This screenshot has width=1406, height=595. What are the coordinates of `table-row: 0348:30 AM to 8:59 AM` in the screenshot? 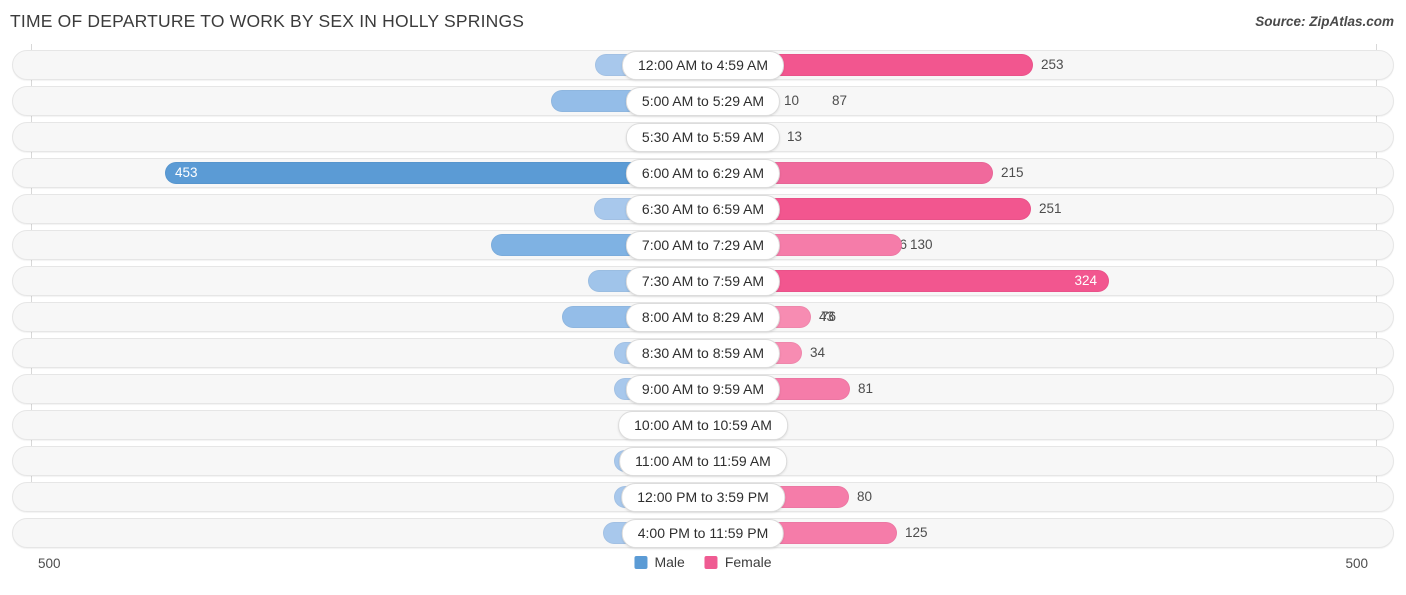 It's located at (703, 353).